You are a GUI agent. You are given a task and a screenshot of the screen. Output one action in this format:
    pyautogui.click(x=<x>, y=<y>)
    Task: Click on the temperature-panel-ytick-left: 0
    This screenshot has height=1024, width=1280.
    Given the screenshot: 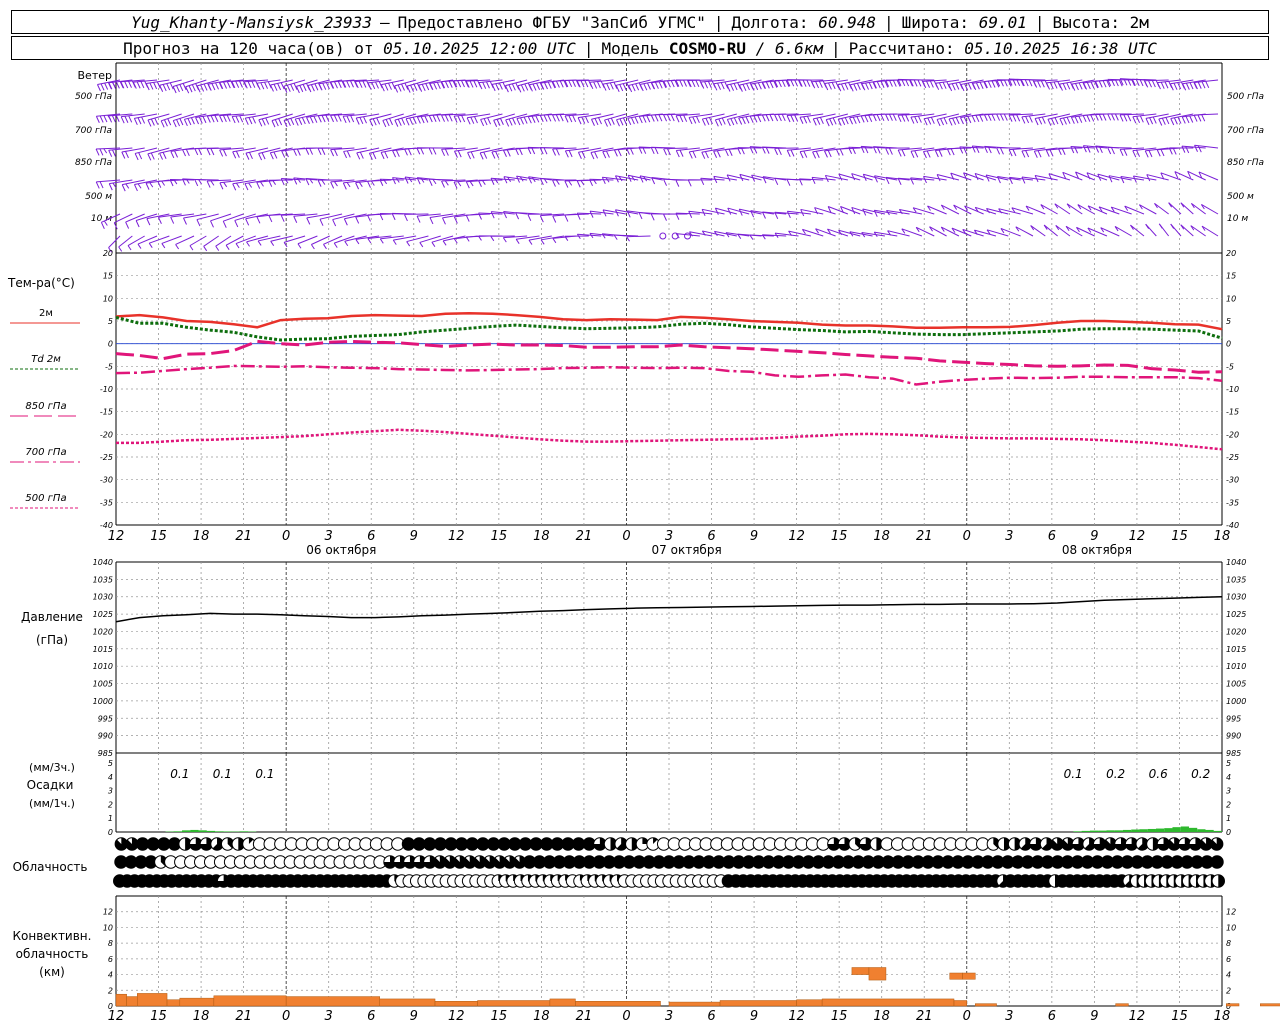 What is the action you would take?
    pyautogui.click(x=110, y=344)
    